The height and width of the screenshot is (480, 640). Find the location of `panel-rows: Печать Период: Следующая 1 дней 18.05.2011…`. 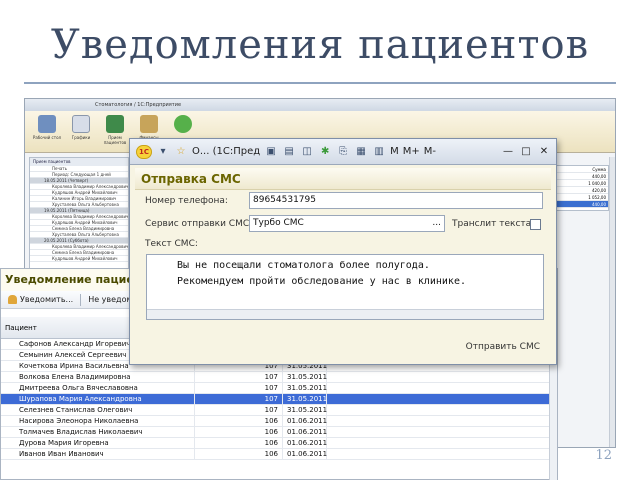

panel-rows: Печать Период: Следующая 1 дней 18.05.2011… is located at coordinates (79, 214).